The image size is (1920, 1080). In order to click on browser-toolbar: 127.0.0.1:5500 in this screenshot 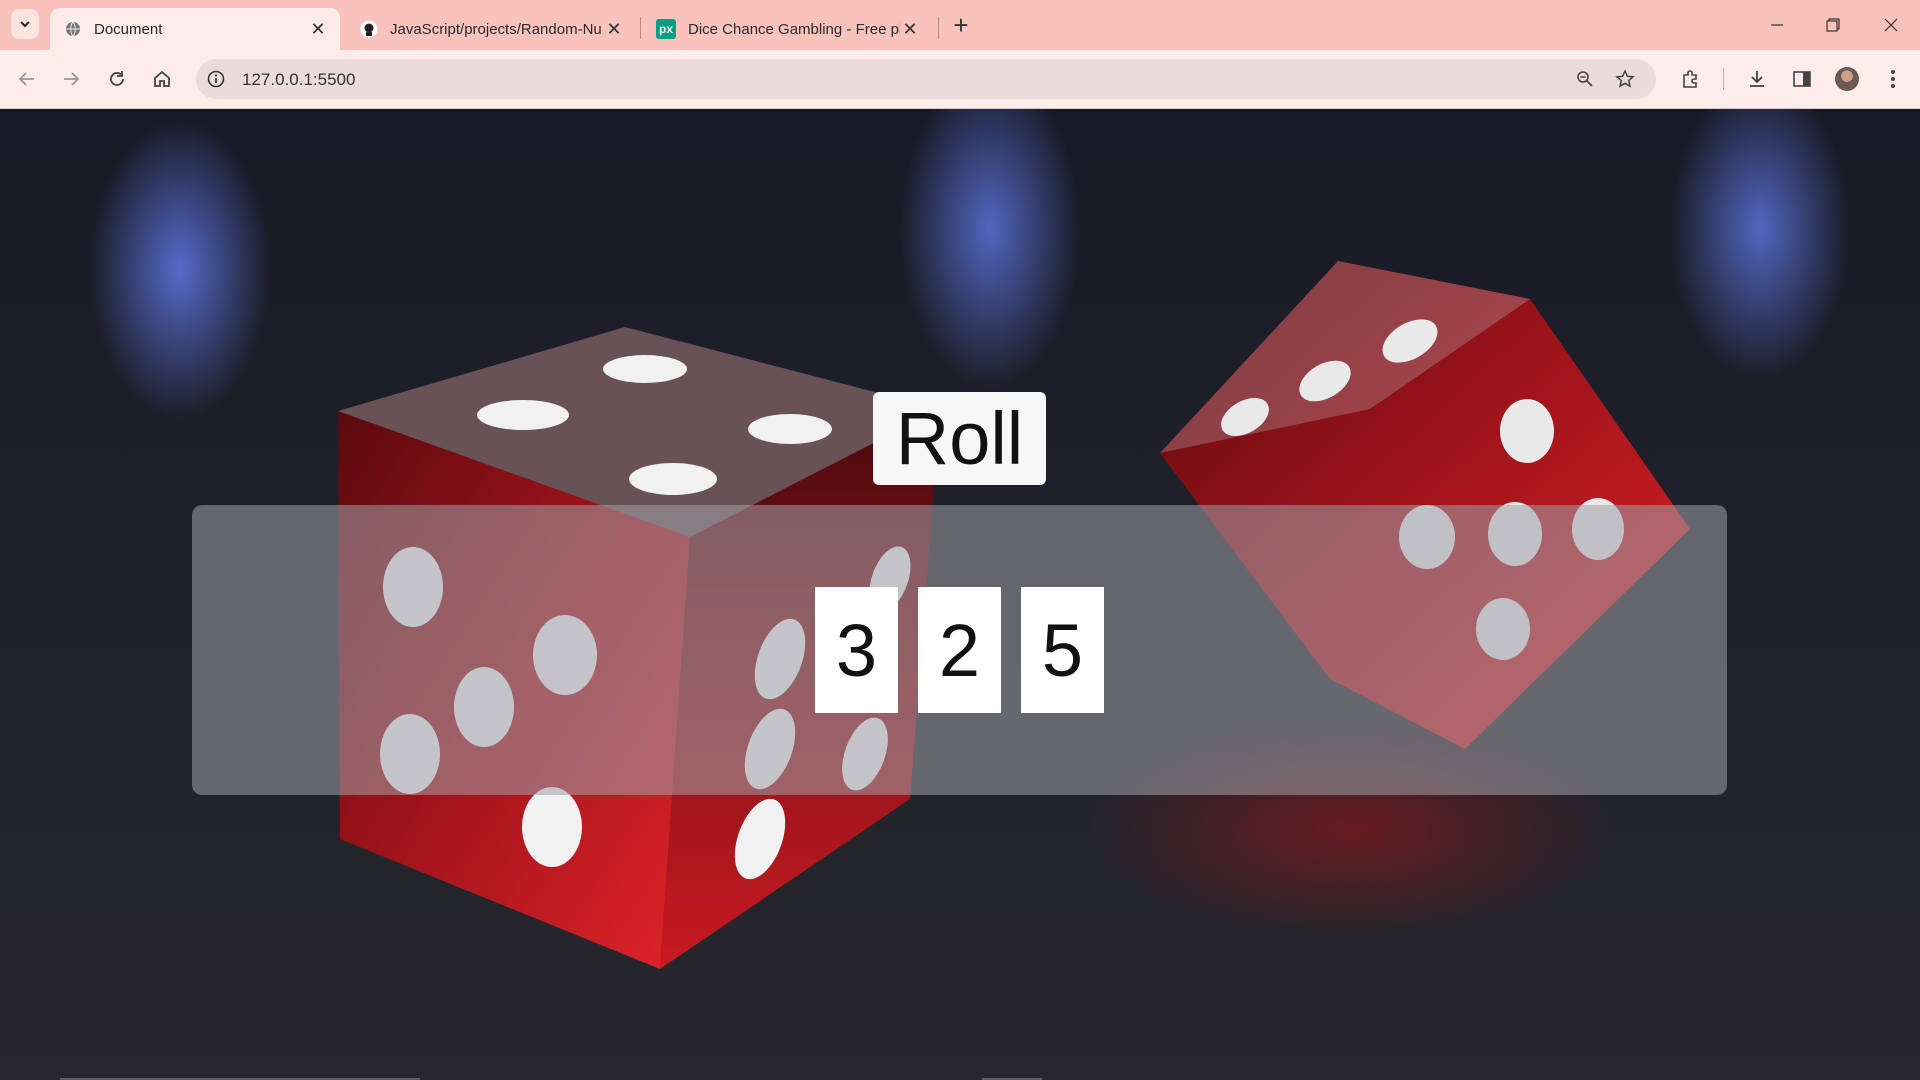, I will do `click(960, 79)`.